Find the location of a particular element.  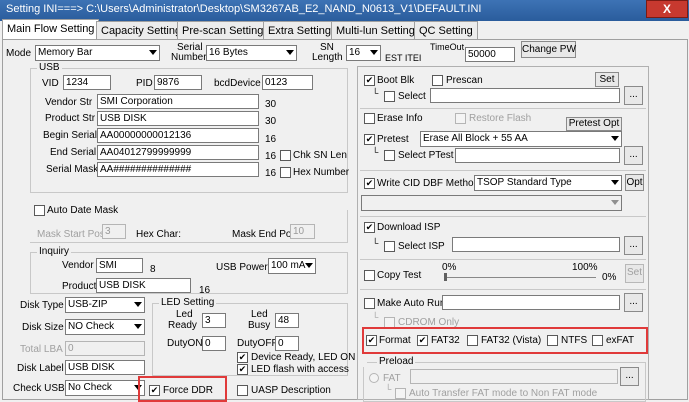

download-isp-checkbox is located at coordinates (369, 227).